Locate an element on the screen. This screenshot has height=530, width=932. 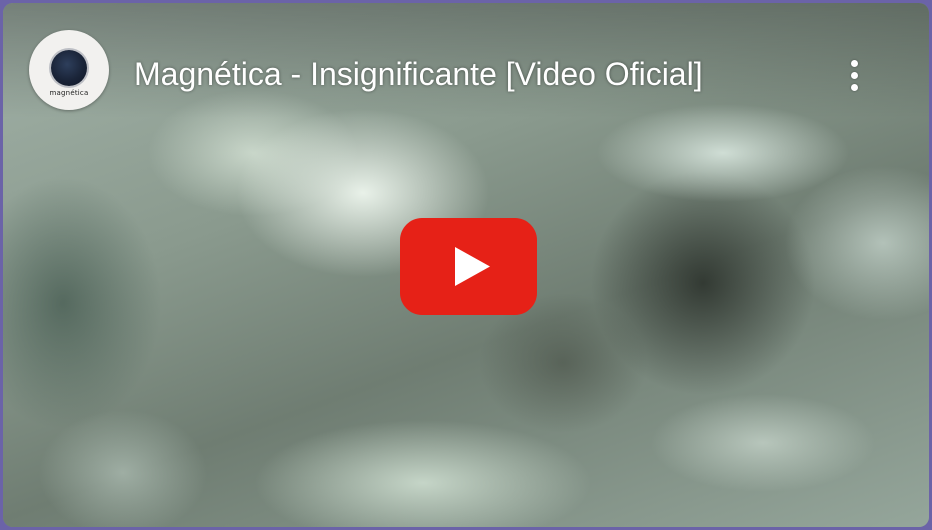
more-vert-icon is located at coordinates (854, 63).